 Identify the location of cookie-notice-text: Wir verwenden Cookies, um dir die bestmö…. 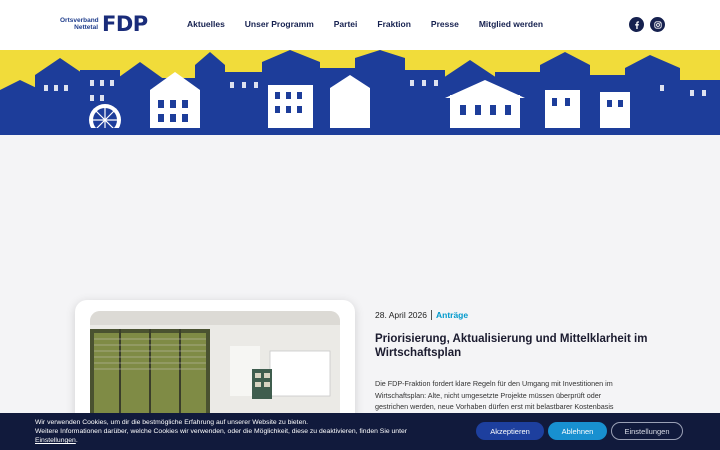
(245, 431).